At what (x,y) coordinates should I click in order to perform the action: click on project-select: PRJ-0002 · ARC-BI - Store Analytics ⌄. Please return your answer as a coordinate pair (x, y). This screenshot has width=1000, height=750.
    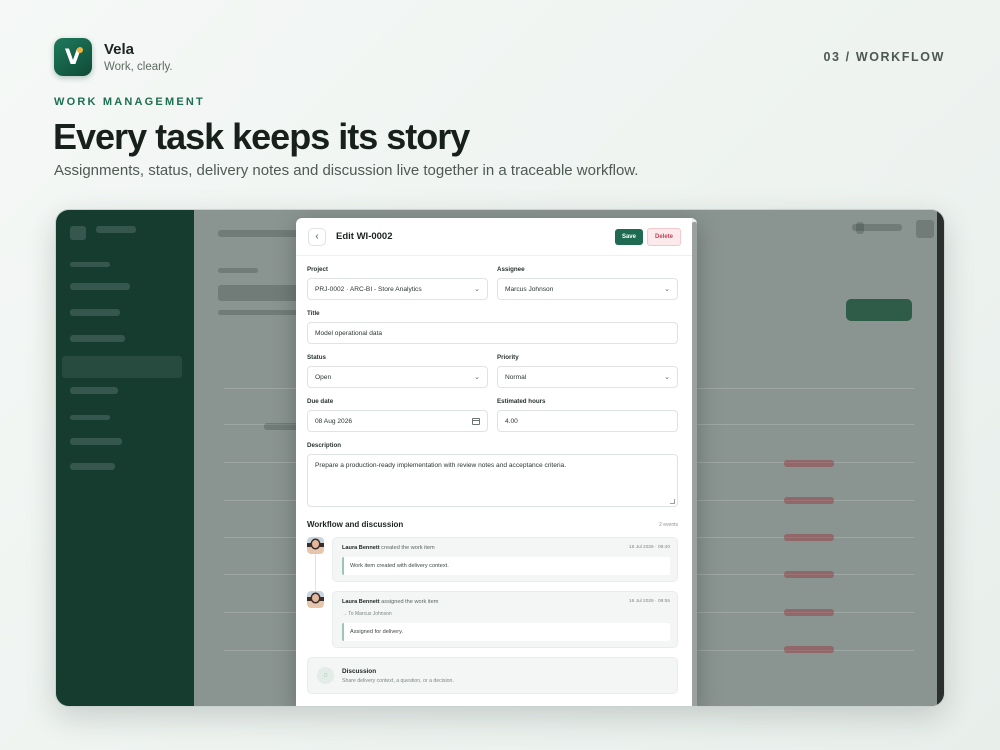
    Looking at the image, I should click on (397, 289).